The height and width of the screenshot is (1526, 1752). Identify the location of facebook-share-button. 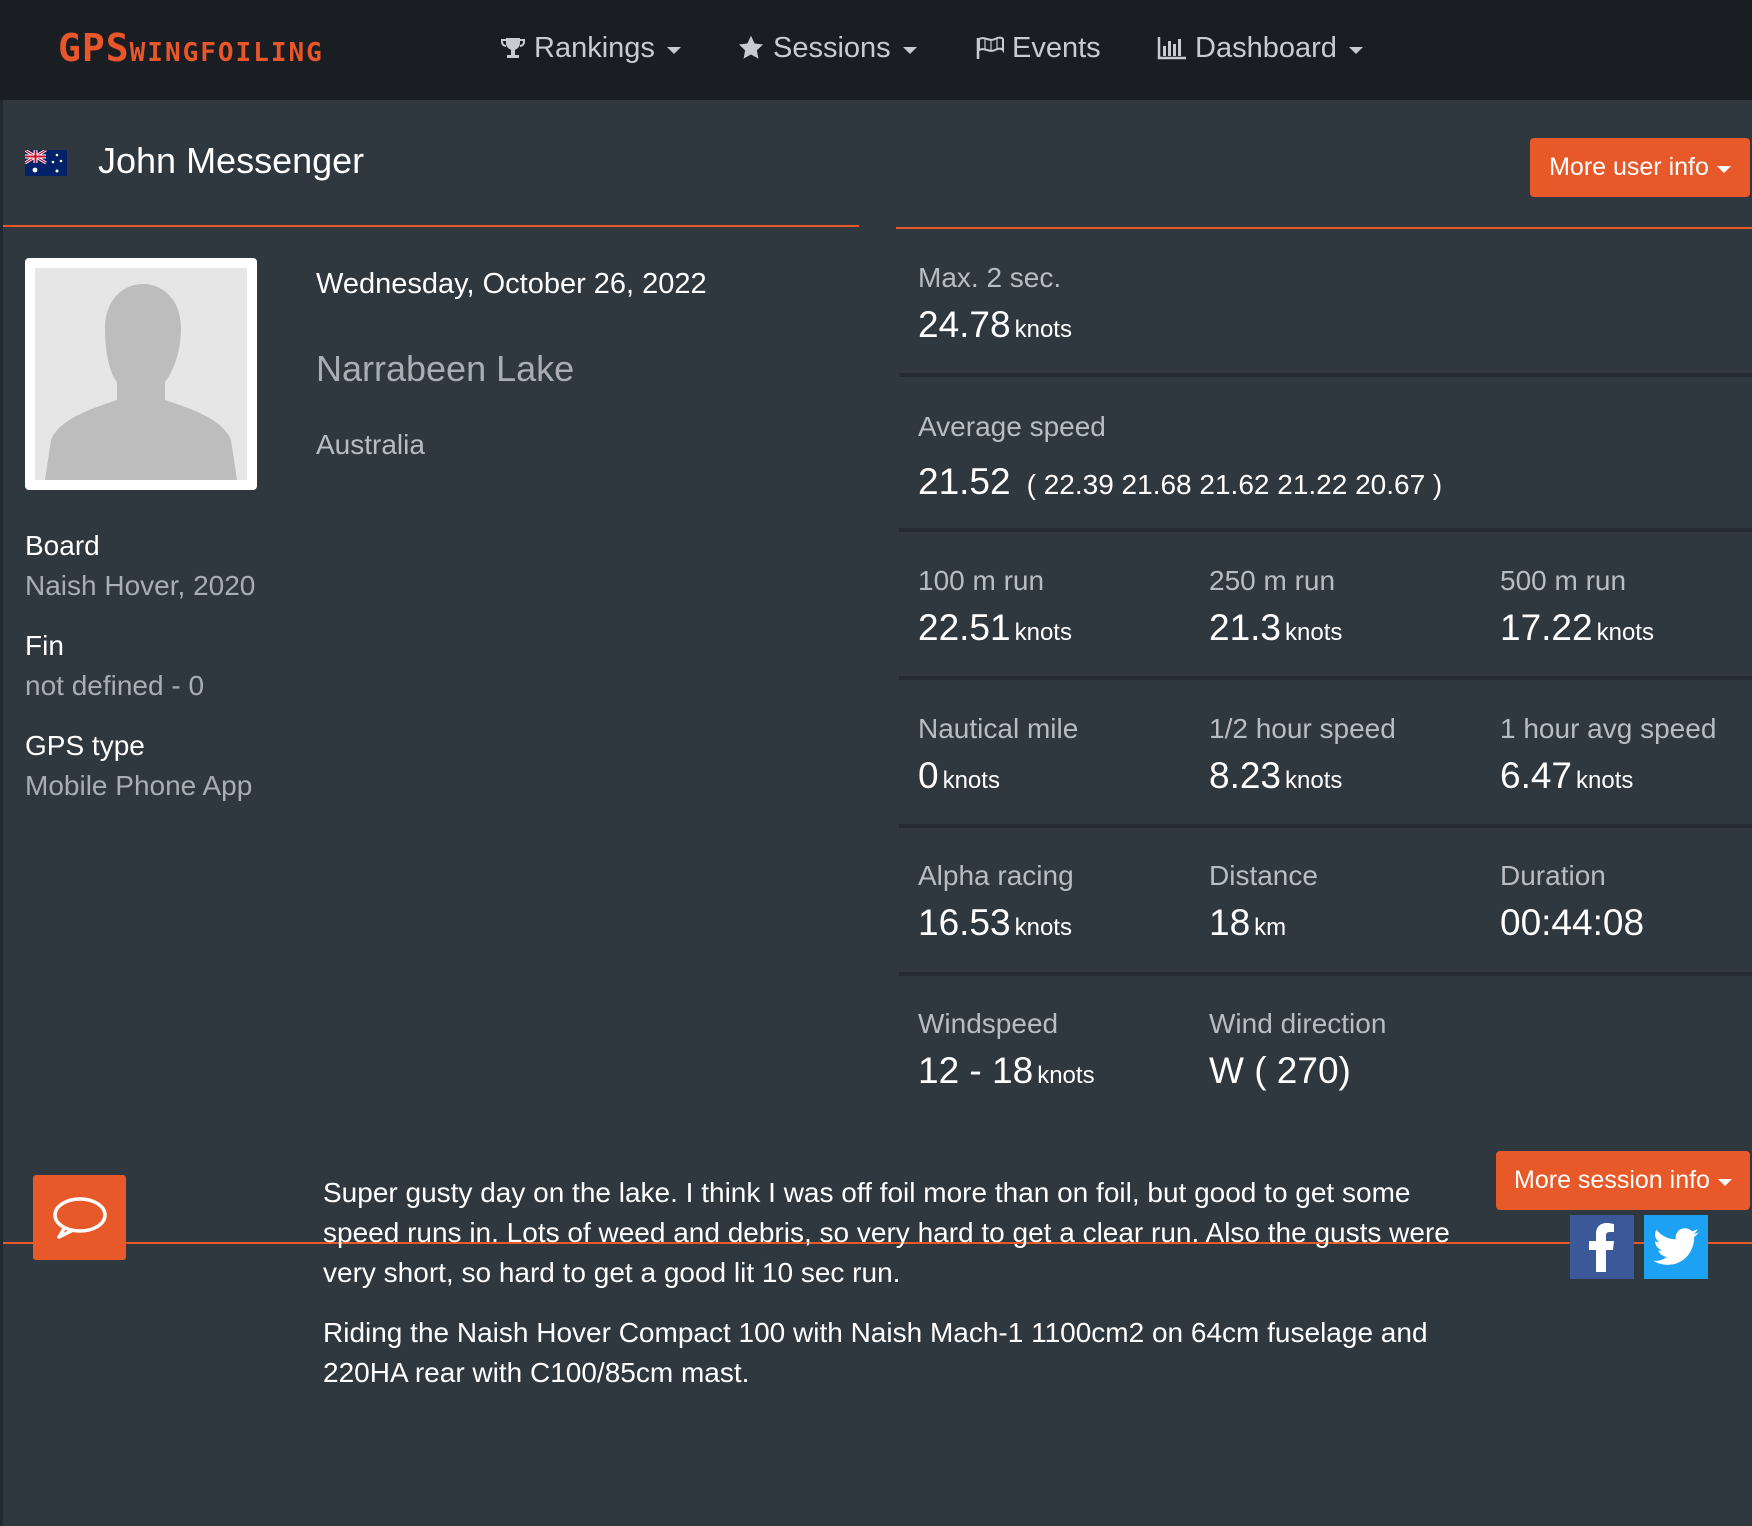
(1602, 1247).